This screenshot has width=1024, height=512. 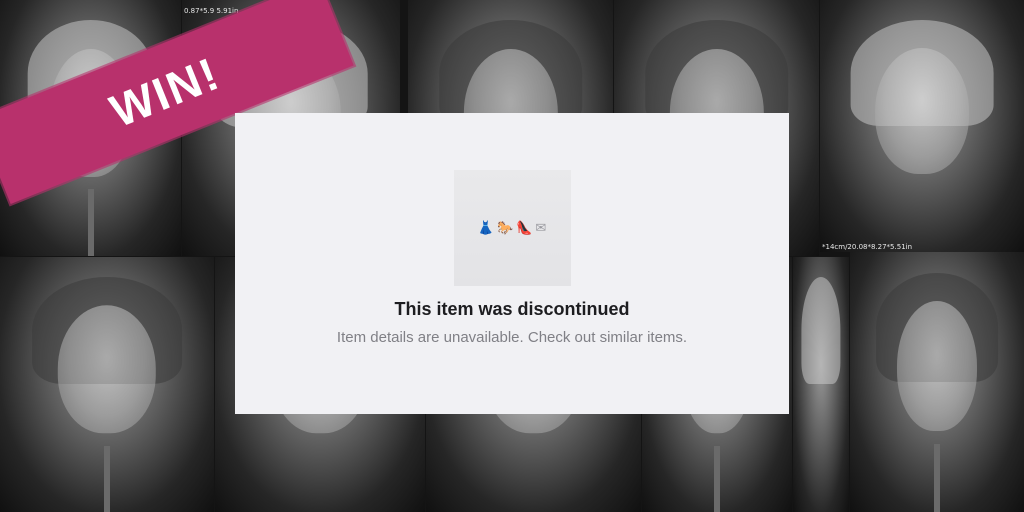 What do you see at coordinates (541, 228) in the screenshot?
I see `envelope-icon: ✉` at bounding box center [541, 228].